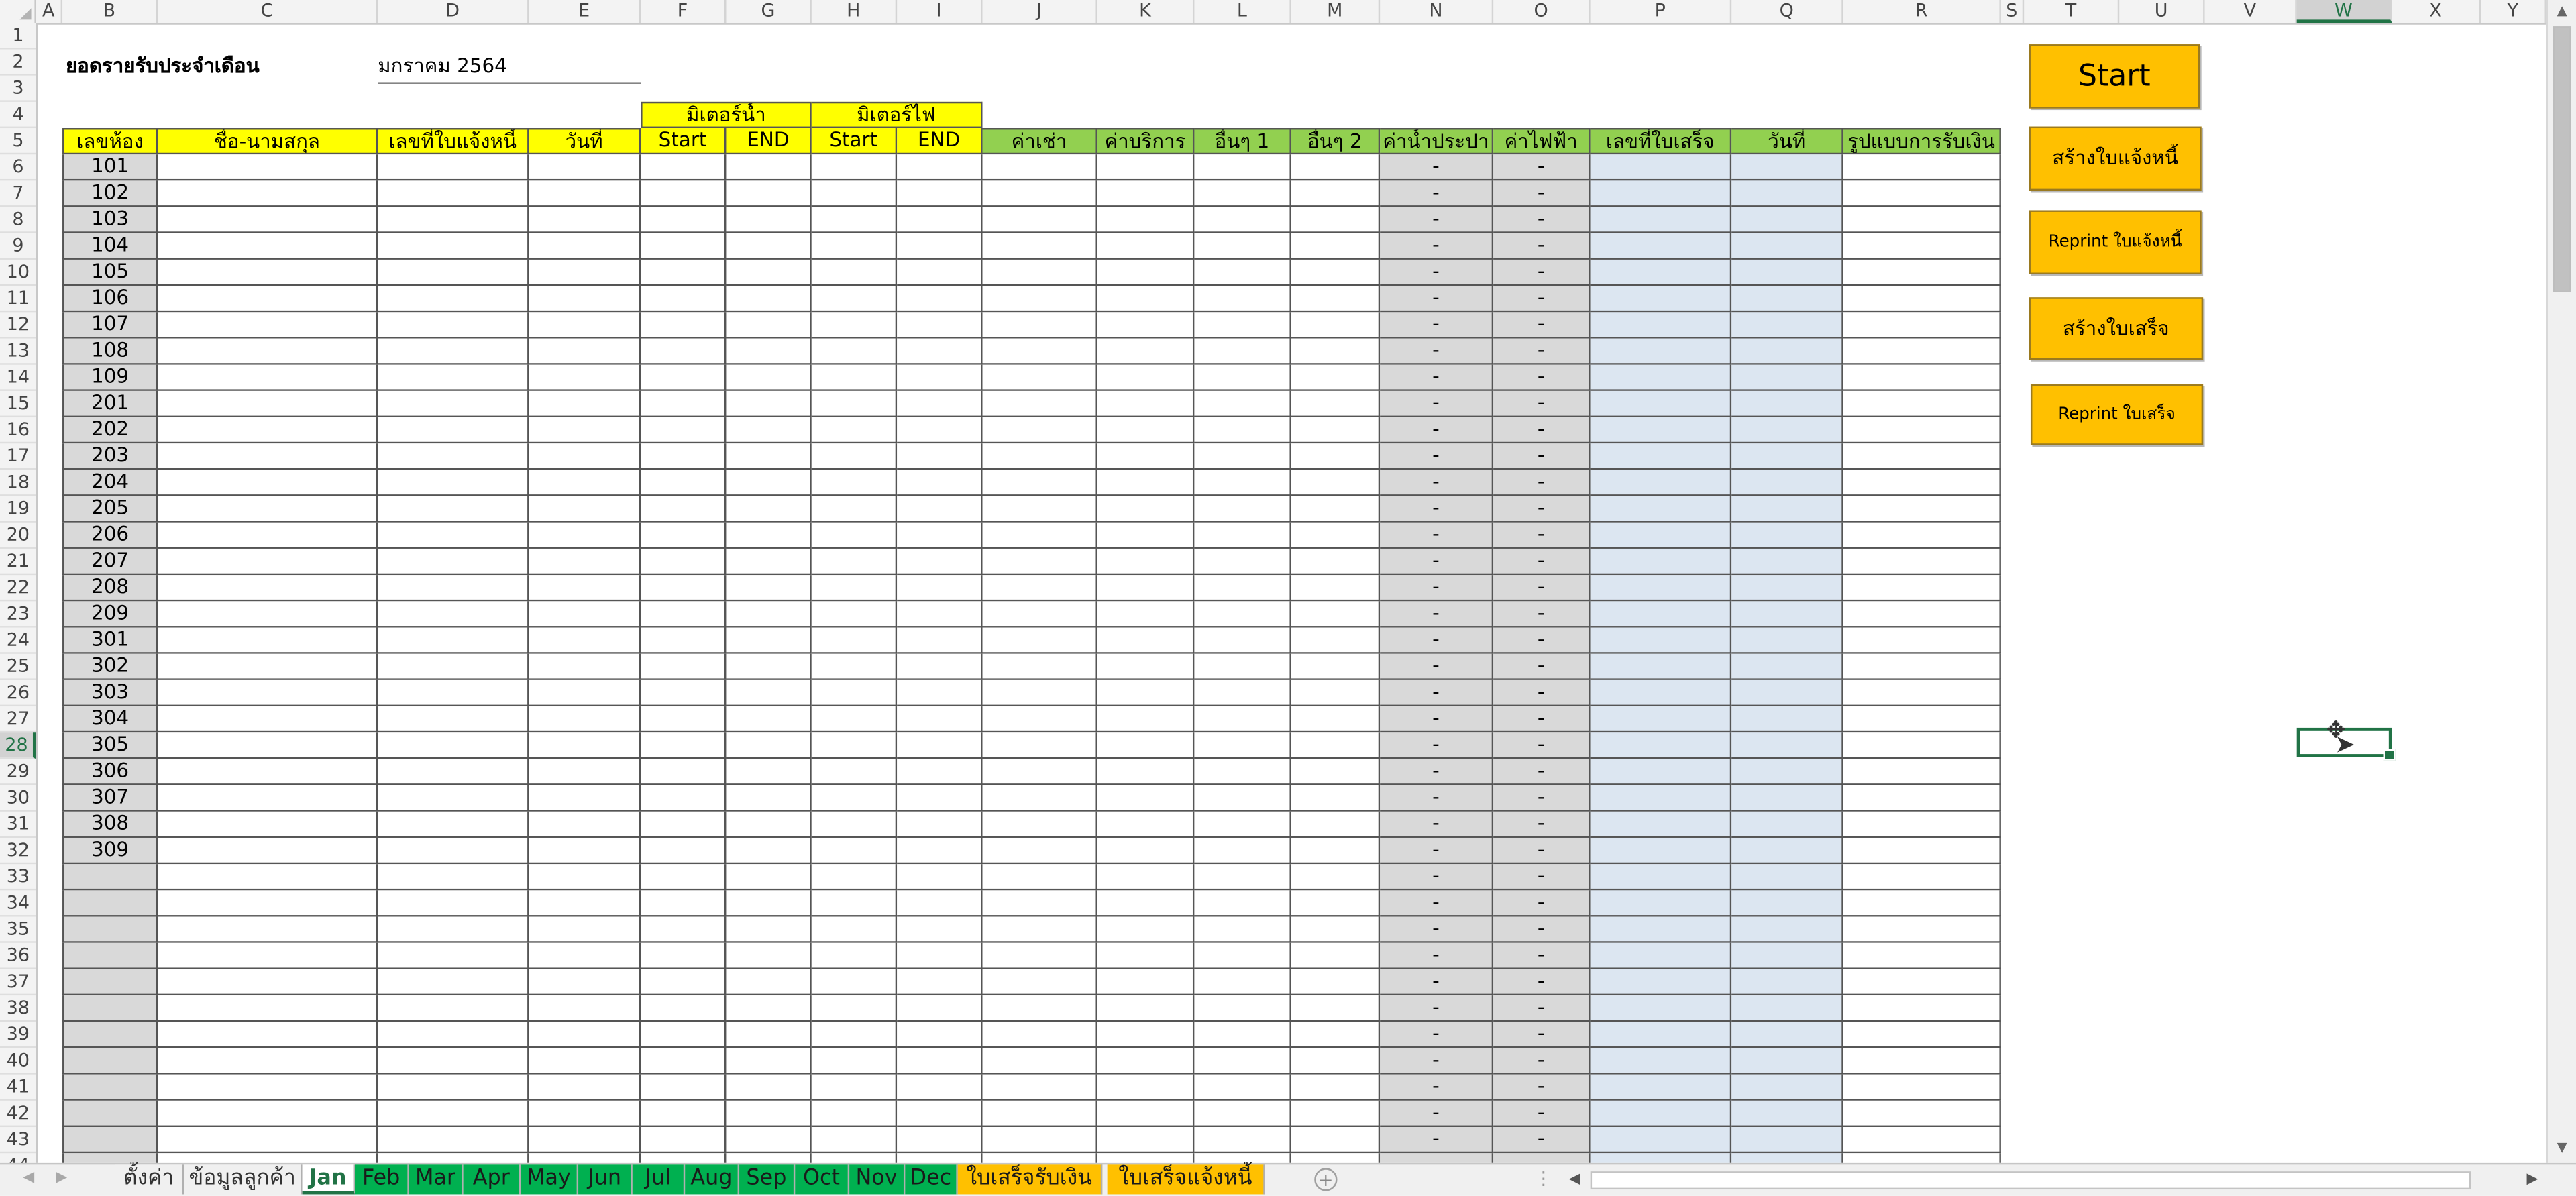  Describe the element at coordinates (1543, 1178) in the screenshot. I see `tab-split-handle-icon: ⋮` at that location.